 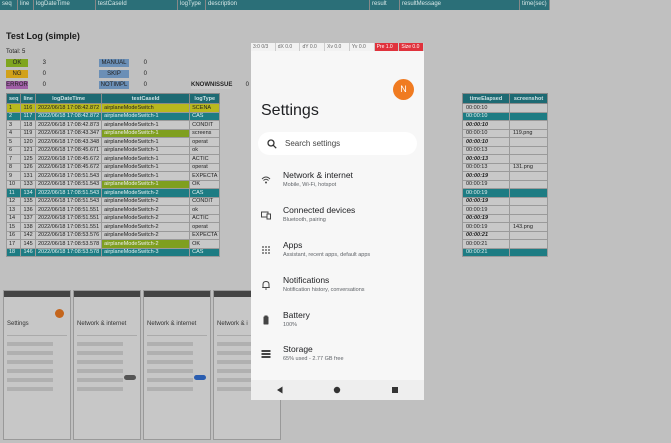 What do you see at coordinates (137, 5) in the screenshot?
I see `header-col: testCaseId` at bounding box center [137, 5].